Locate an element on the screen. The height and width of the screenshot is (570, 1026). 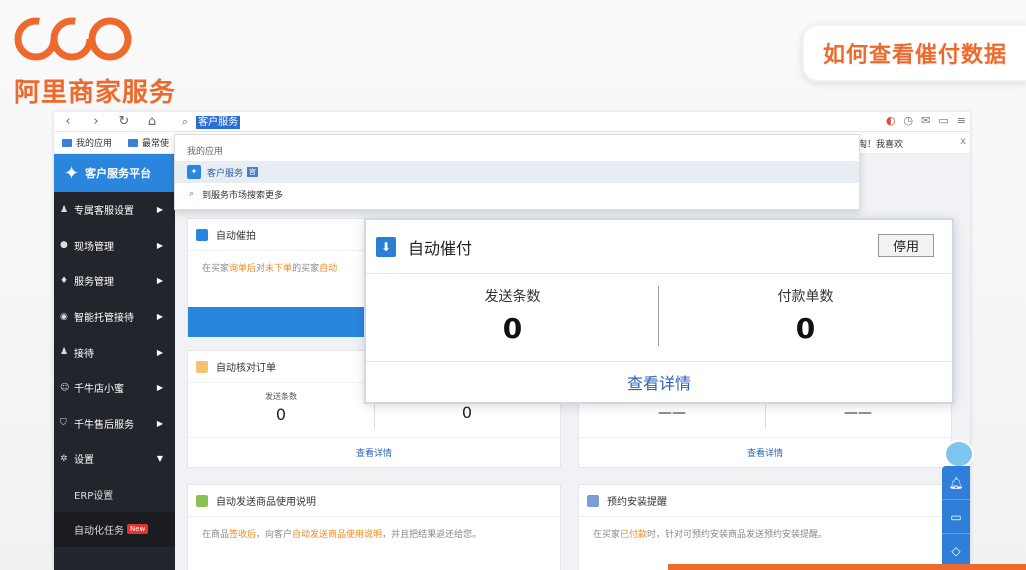
home-icon: ⌂ is located at coordinates (152, 122).